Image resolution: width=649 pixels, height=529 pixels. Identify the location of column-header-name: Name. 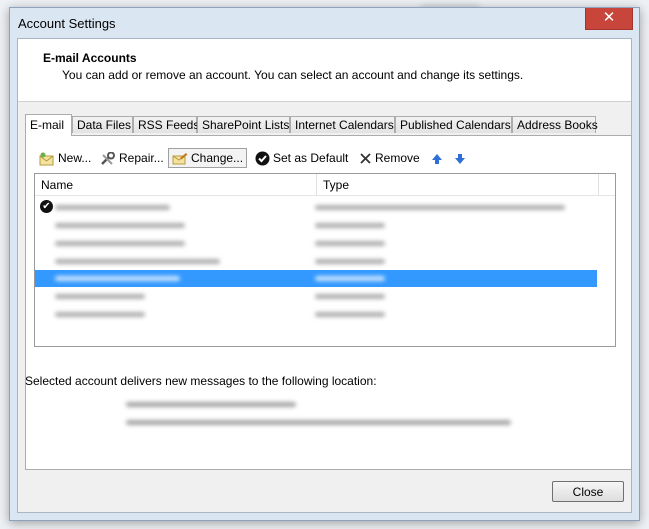
(57, 185).